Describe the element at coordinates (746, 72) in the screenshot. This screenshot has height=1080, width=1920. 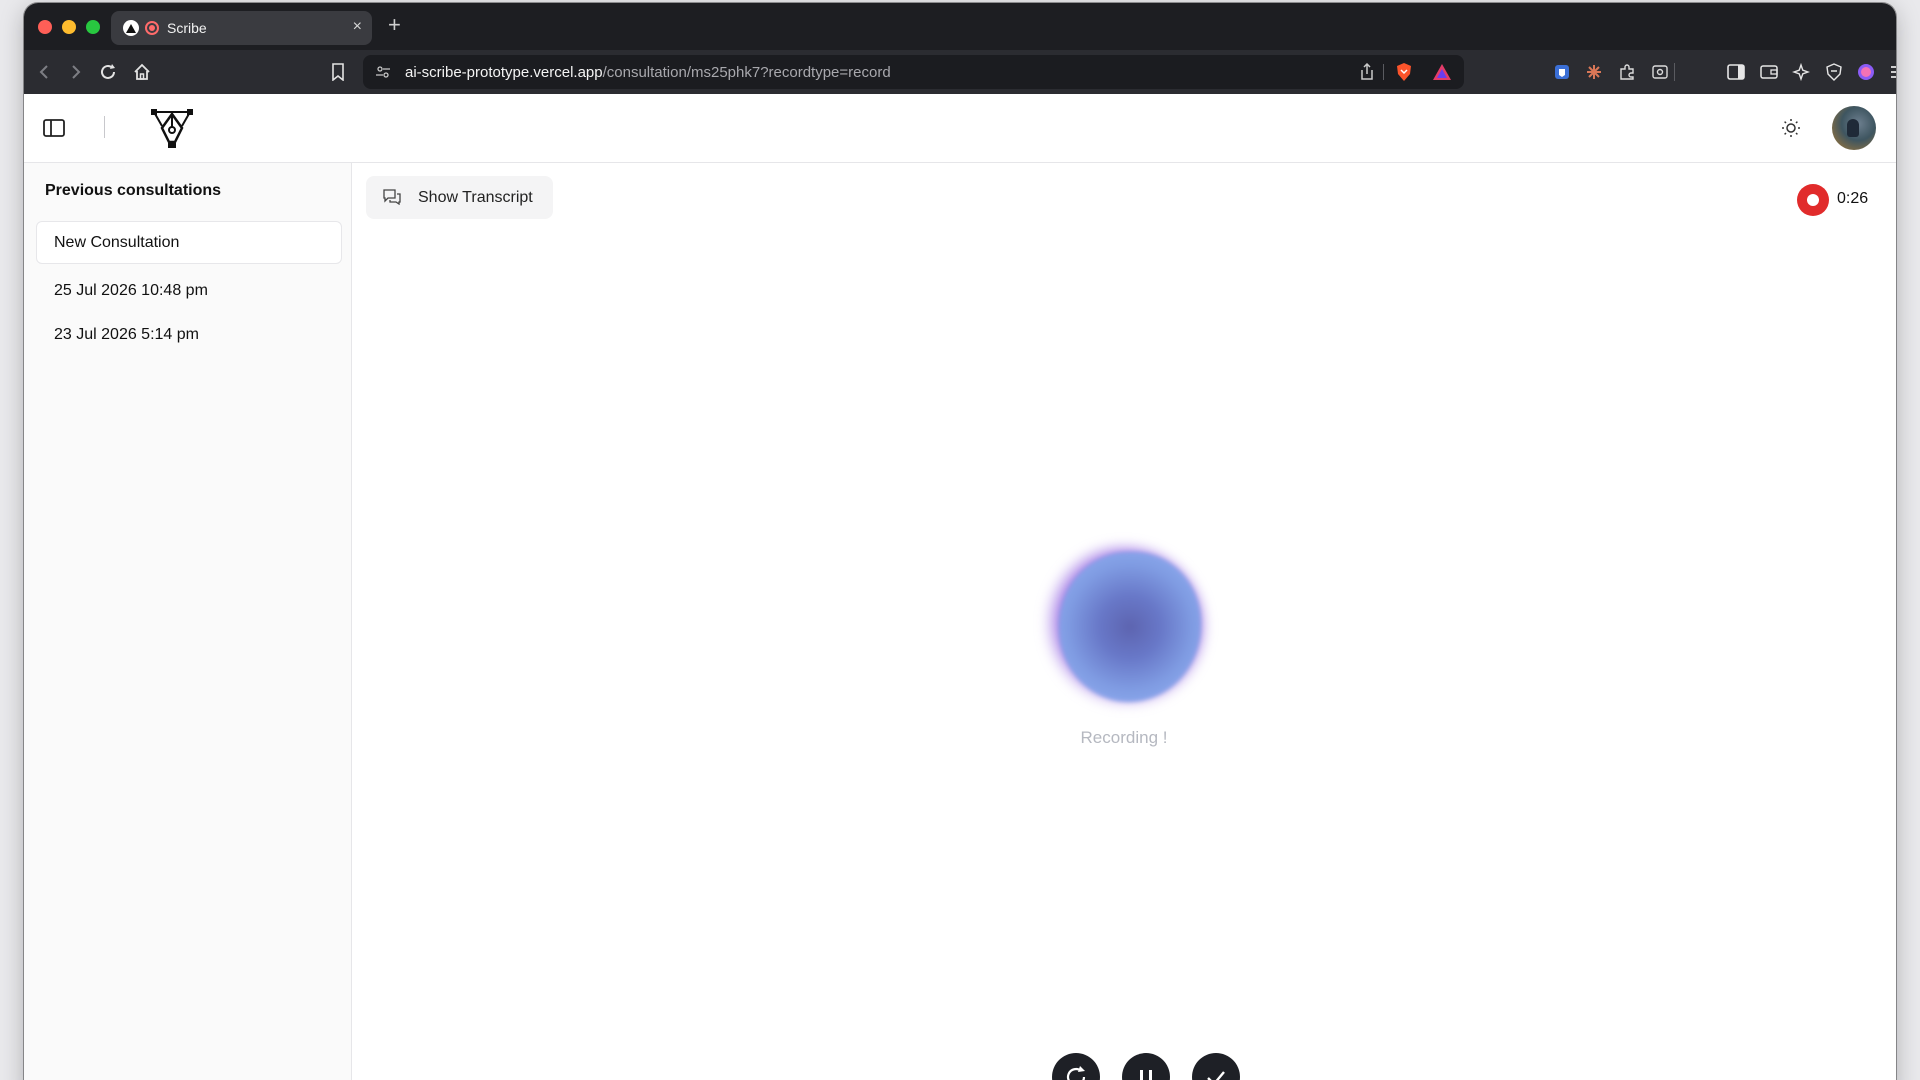
I see `url-path: /consultation/ms25phk7?recordtype=record` at that location.